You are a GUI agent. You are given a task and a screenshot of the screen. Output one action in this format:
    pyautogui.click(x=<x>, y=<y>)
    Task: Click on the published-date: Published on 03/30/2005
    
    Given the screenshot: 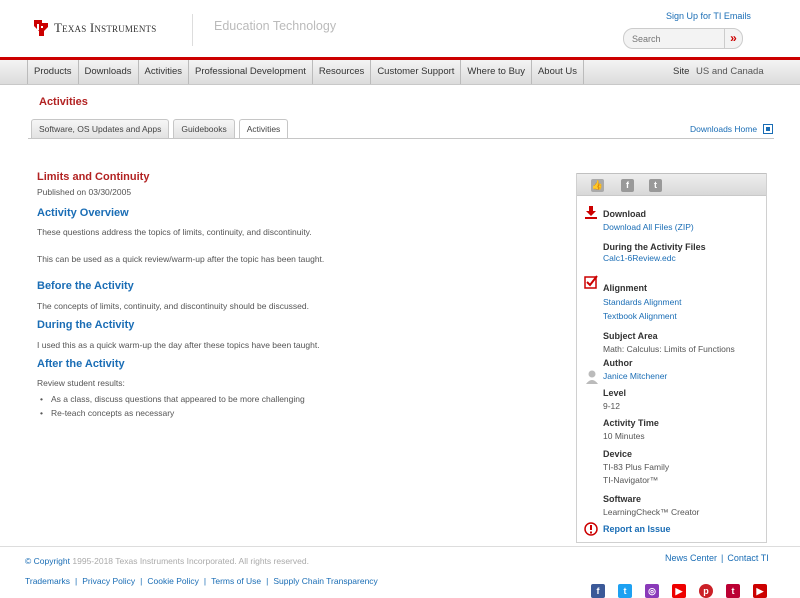 What is the action you would take?
    pyautogui.click(x=84, y=192)
    